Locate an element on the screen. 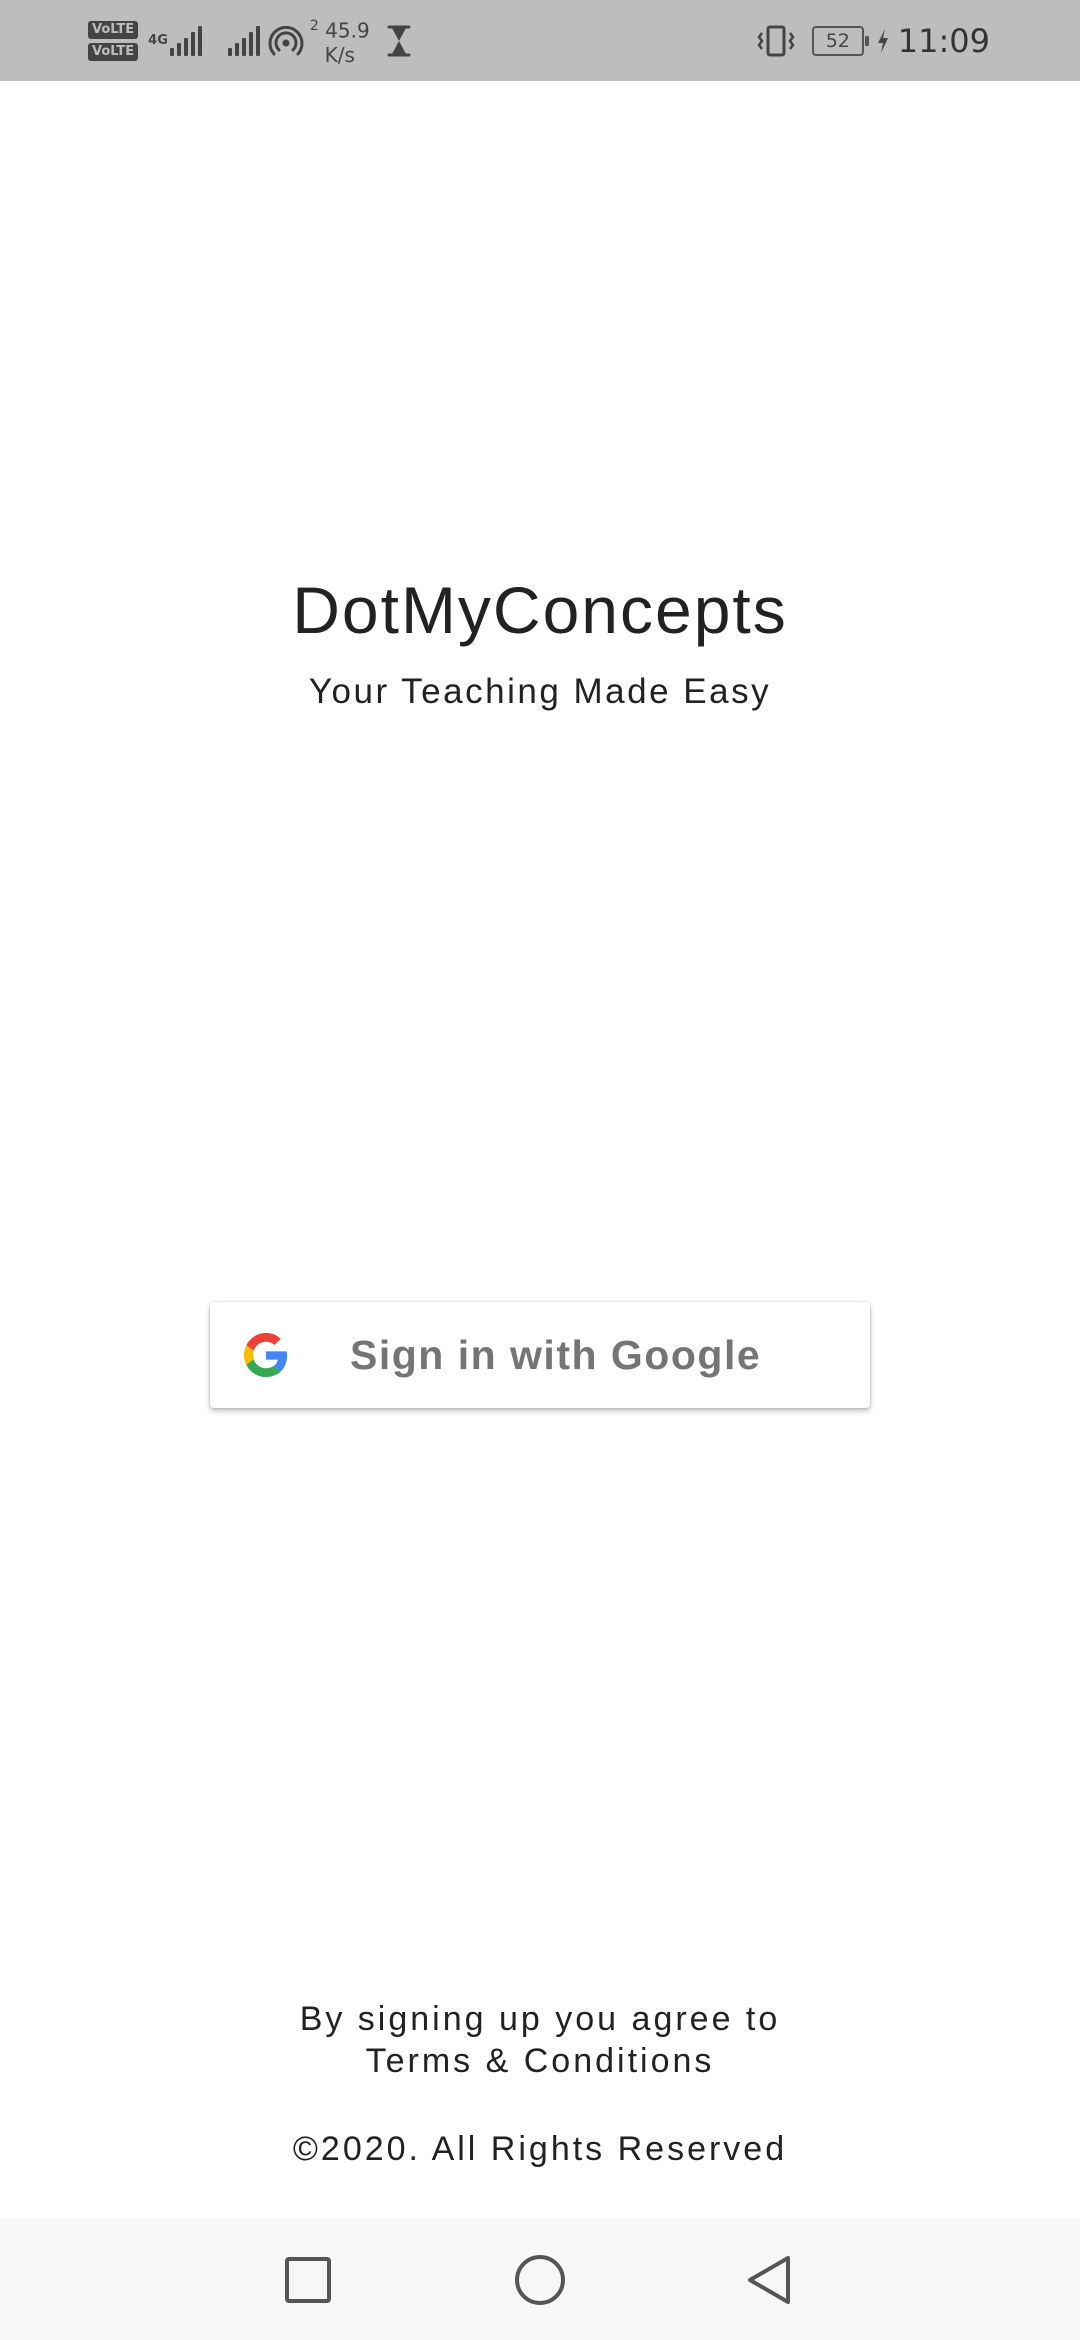 This screenshot has height=2340, width=1080. status-bar-left: VoLTE VoLTE 4G 2 45.9 K/s is located at coordinates (250, 40).